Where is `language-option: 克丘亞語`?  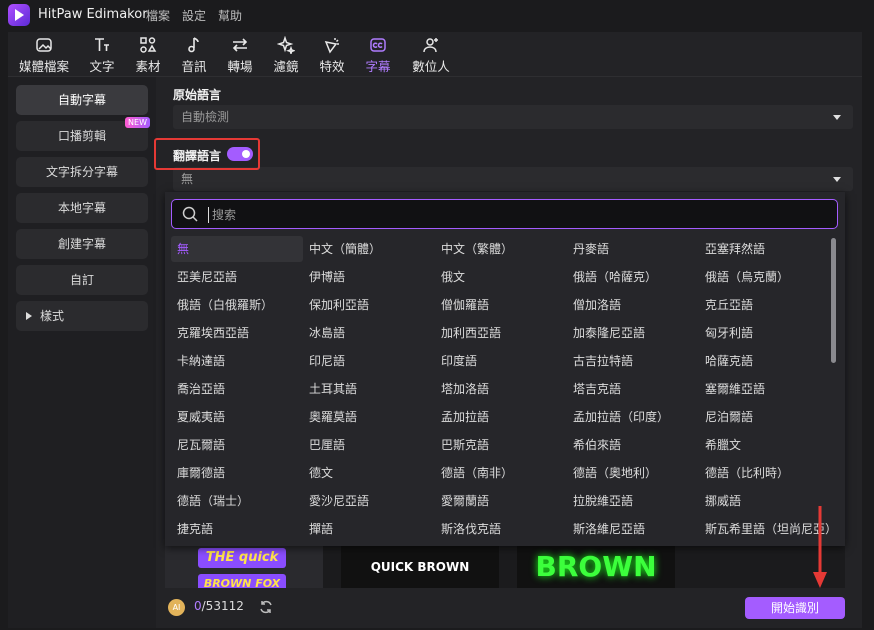 language-option: 克丘亞語 is located at coordinates (765, 305).